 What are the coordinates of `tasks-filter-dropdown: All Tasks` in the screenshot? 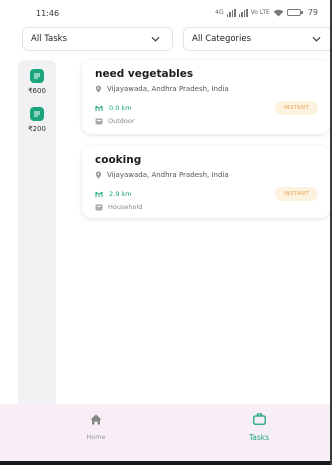 It's located at (97, 39).